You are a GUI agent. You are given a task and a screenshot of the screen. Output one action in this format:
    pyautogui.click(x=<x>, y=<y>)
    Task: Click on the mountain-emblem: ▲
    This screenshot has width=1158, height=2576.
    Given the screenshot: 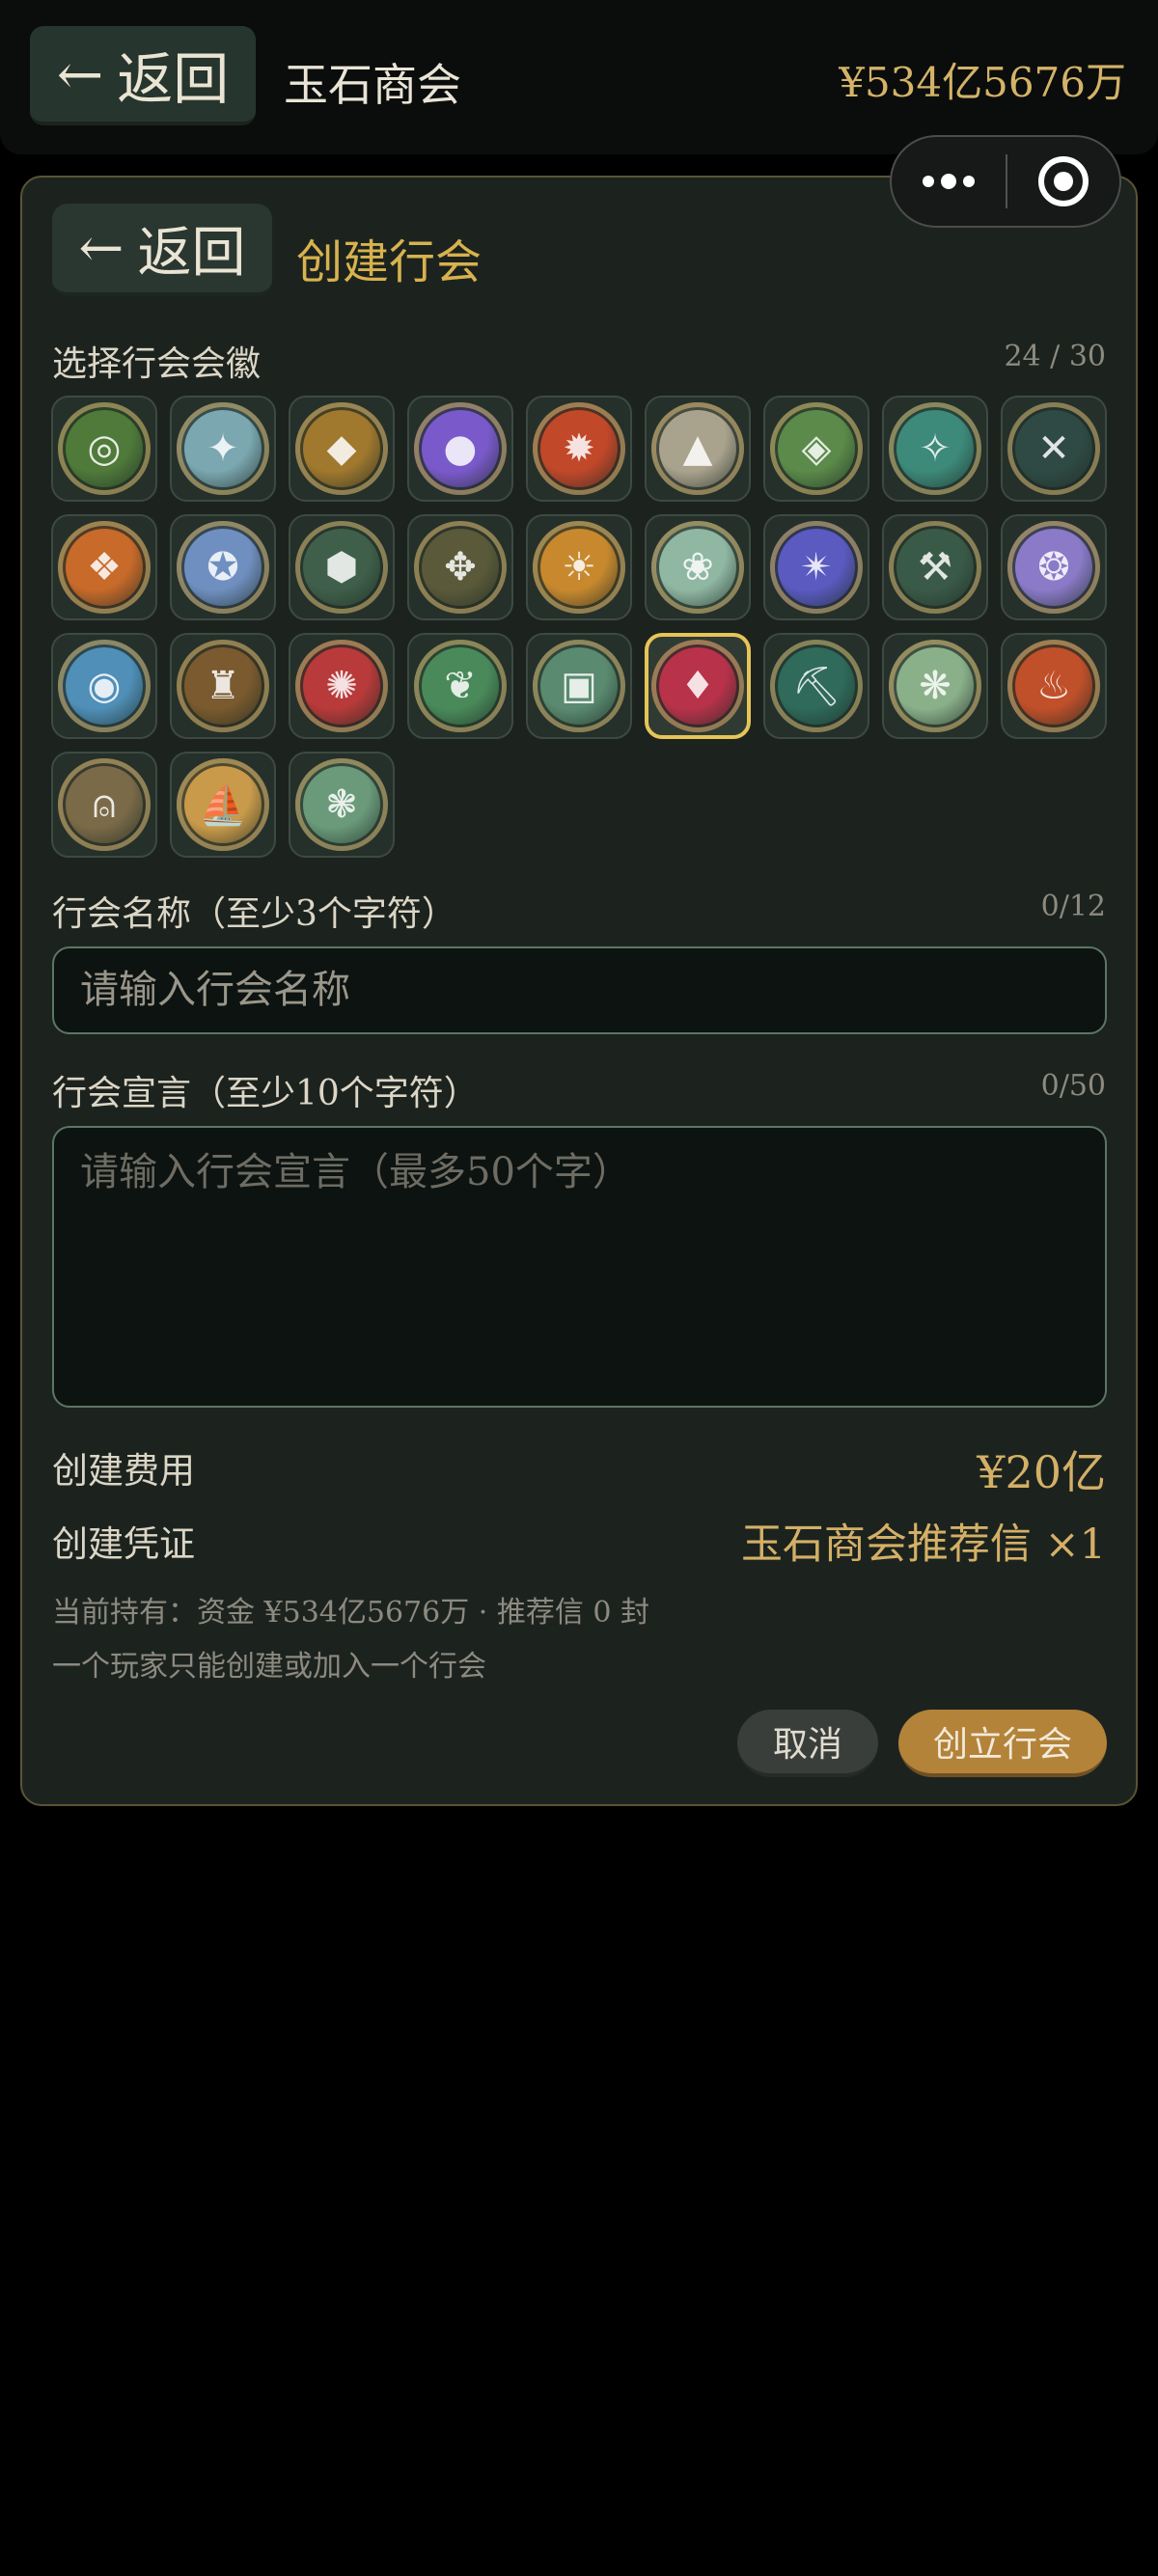 What is the action you would take?
    pyautogui.click(x=697, y=448)
    